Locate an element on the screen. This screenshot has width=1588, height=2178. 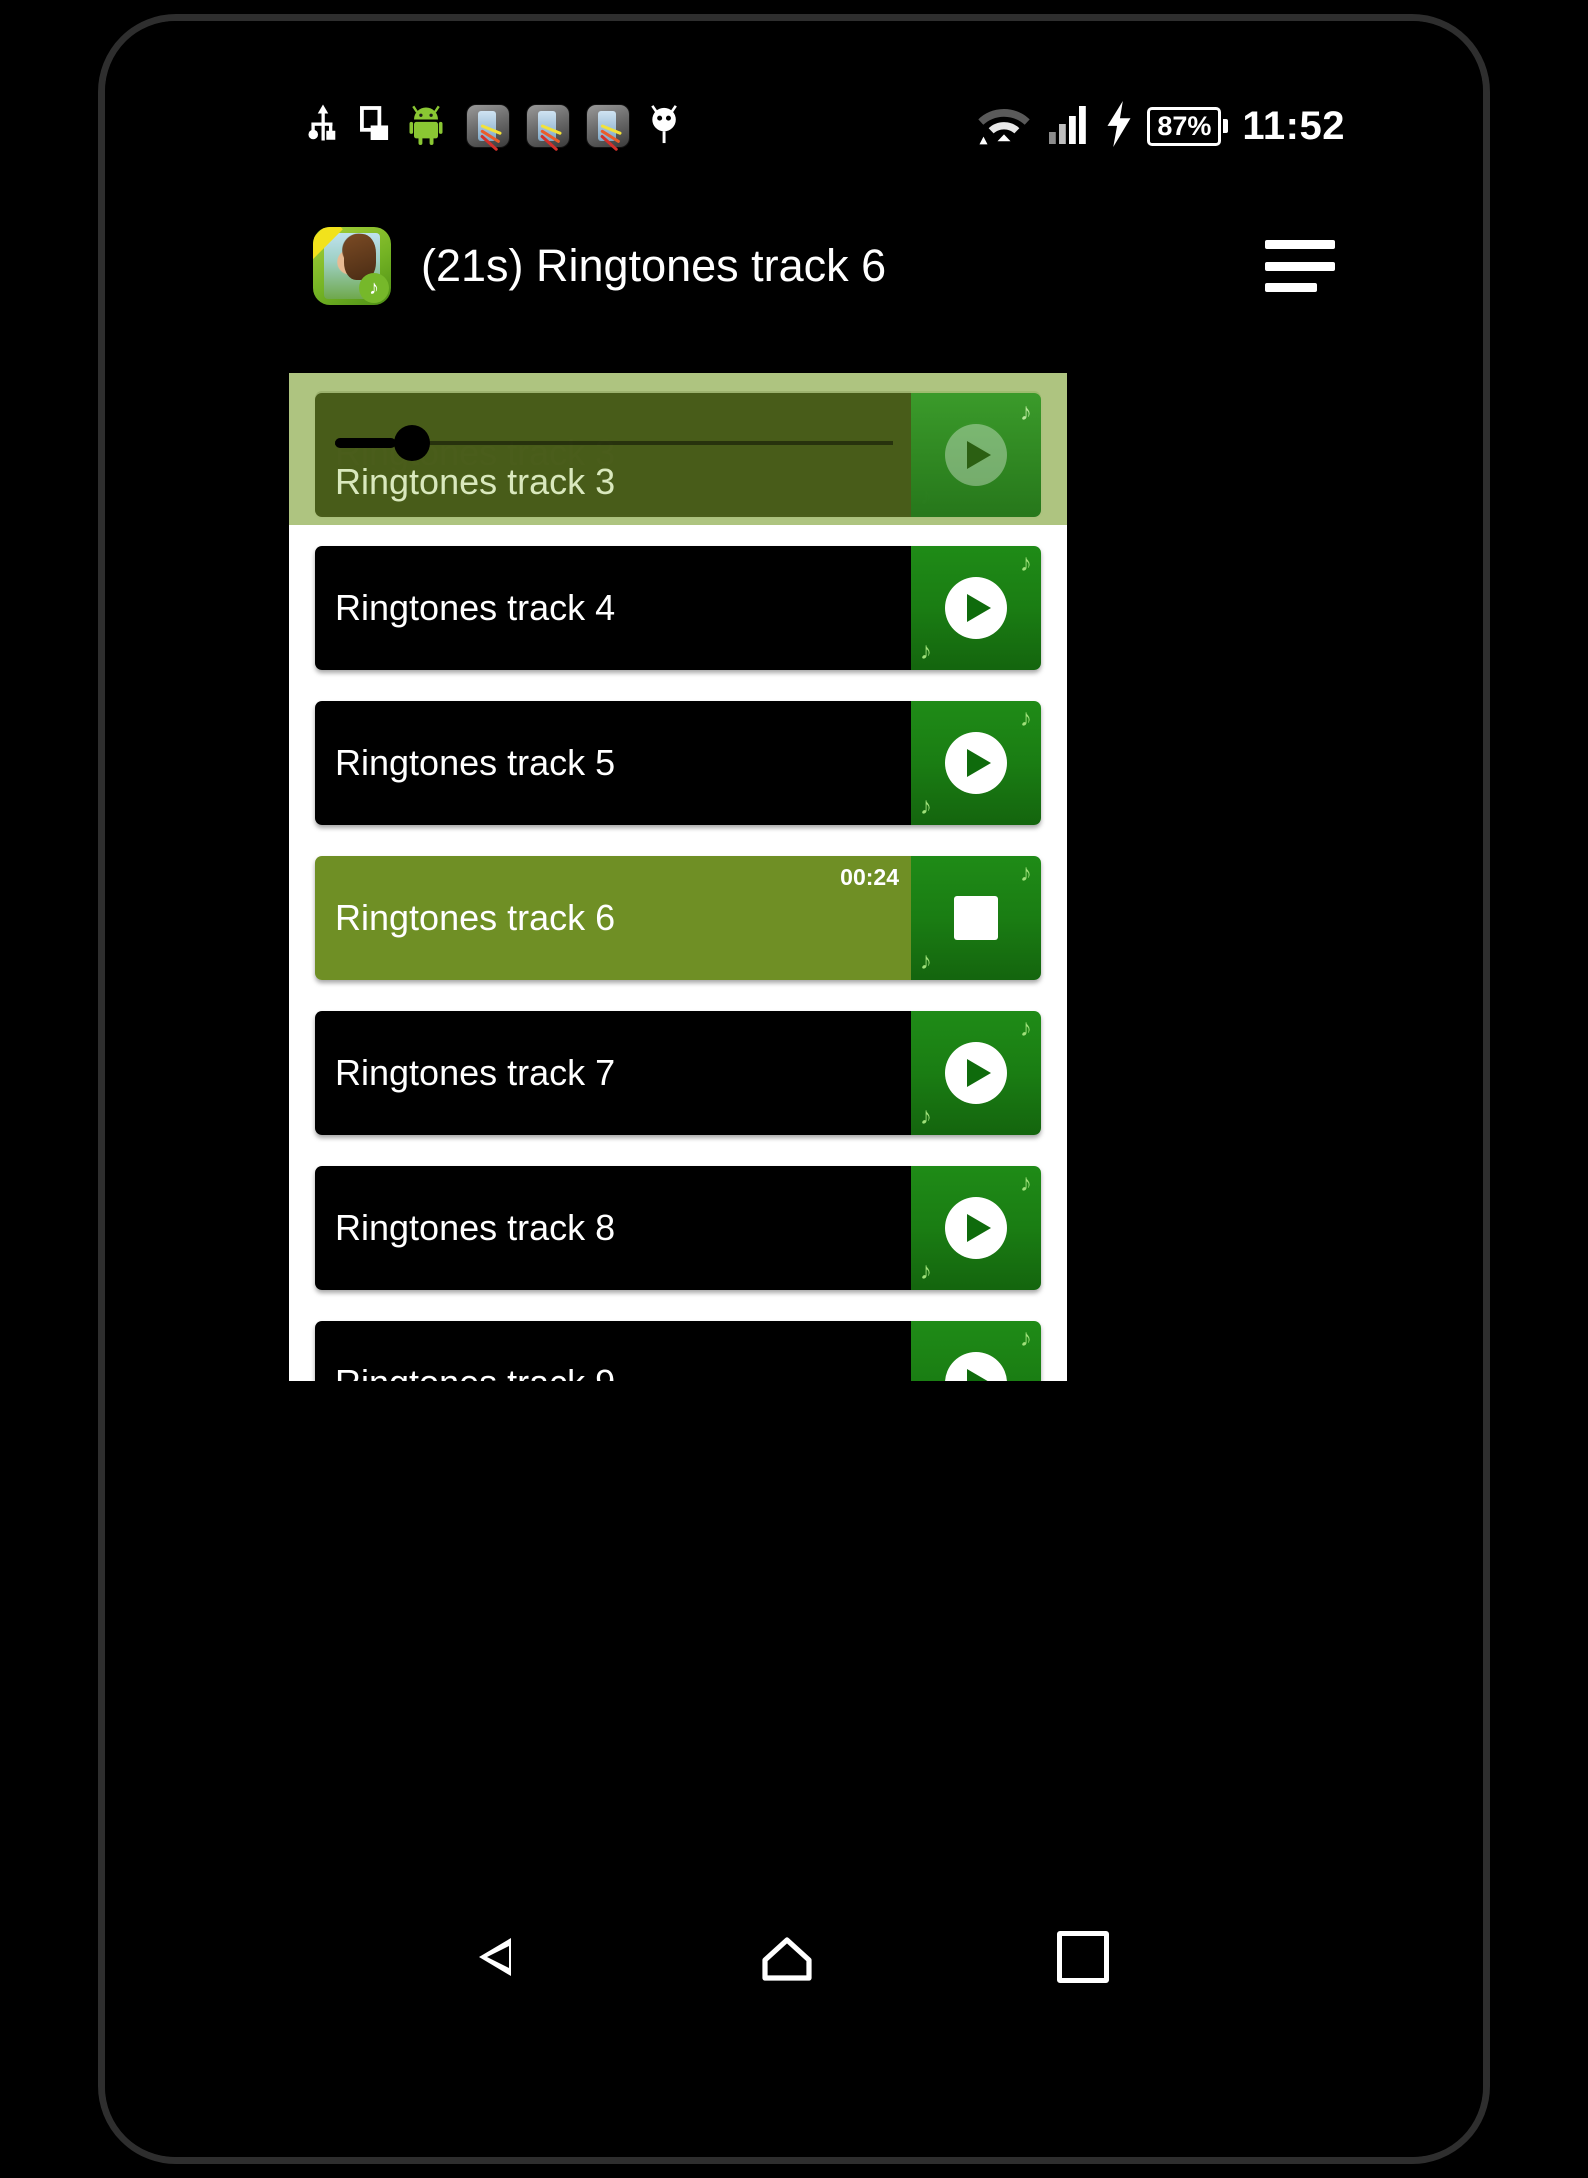
track-row: Ringtones track 7 ♪ ♪ is located at coordinates (678, 1073).